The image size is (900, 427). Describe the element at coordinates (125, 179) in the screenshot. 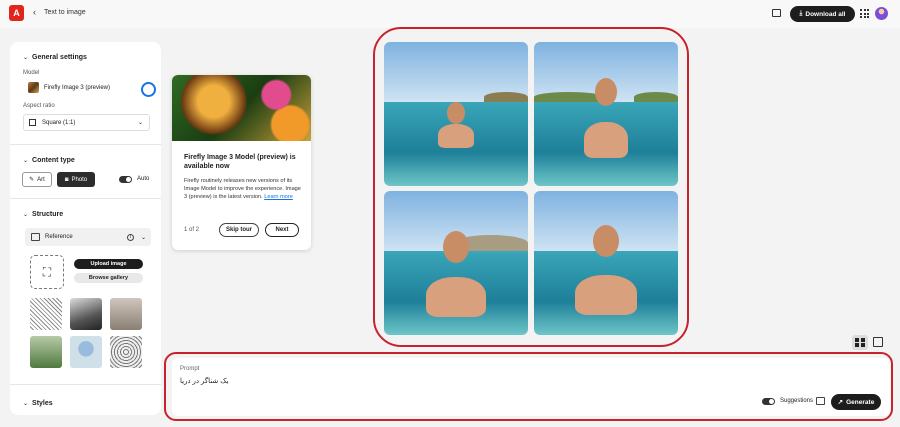

I see `auto-toggle` at that location.